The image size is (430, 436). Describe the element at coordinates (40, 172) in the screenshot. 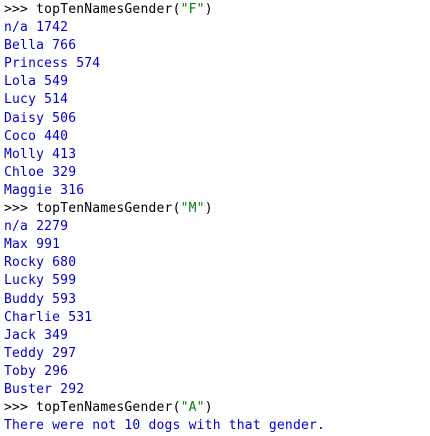

I see `output-line: Chloe 329` at that location.